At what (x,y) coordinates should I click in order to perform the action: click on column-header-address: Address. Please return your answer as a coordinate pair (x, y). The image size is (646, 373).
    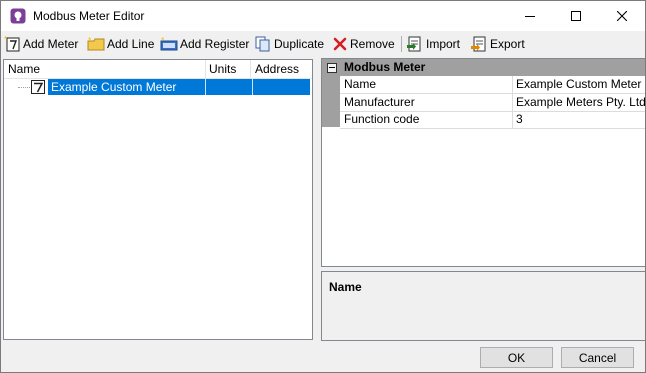
    Looking at the image, I should click on (277, 69).